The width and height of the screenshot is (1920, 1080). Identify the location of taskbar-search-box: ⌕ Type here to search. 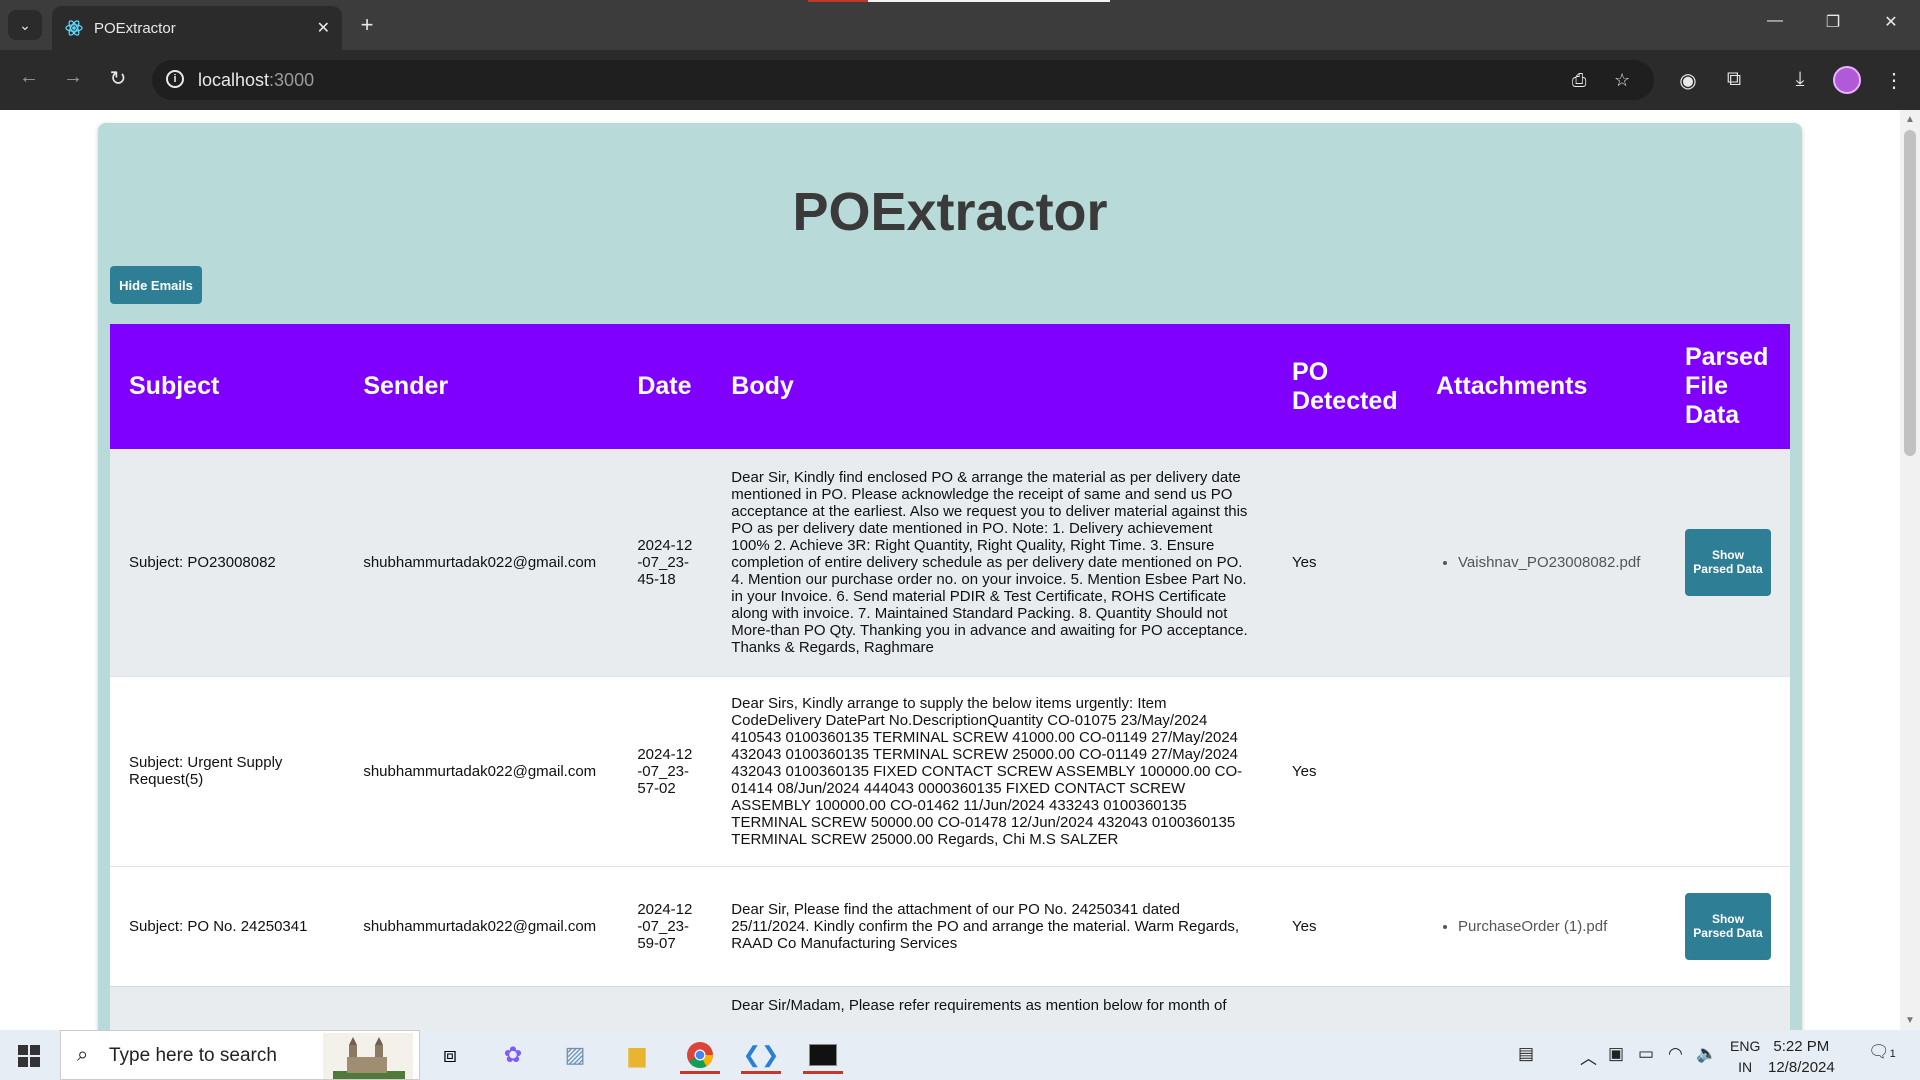
(240, 1055).